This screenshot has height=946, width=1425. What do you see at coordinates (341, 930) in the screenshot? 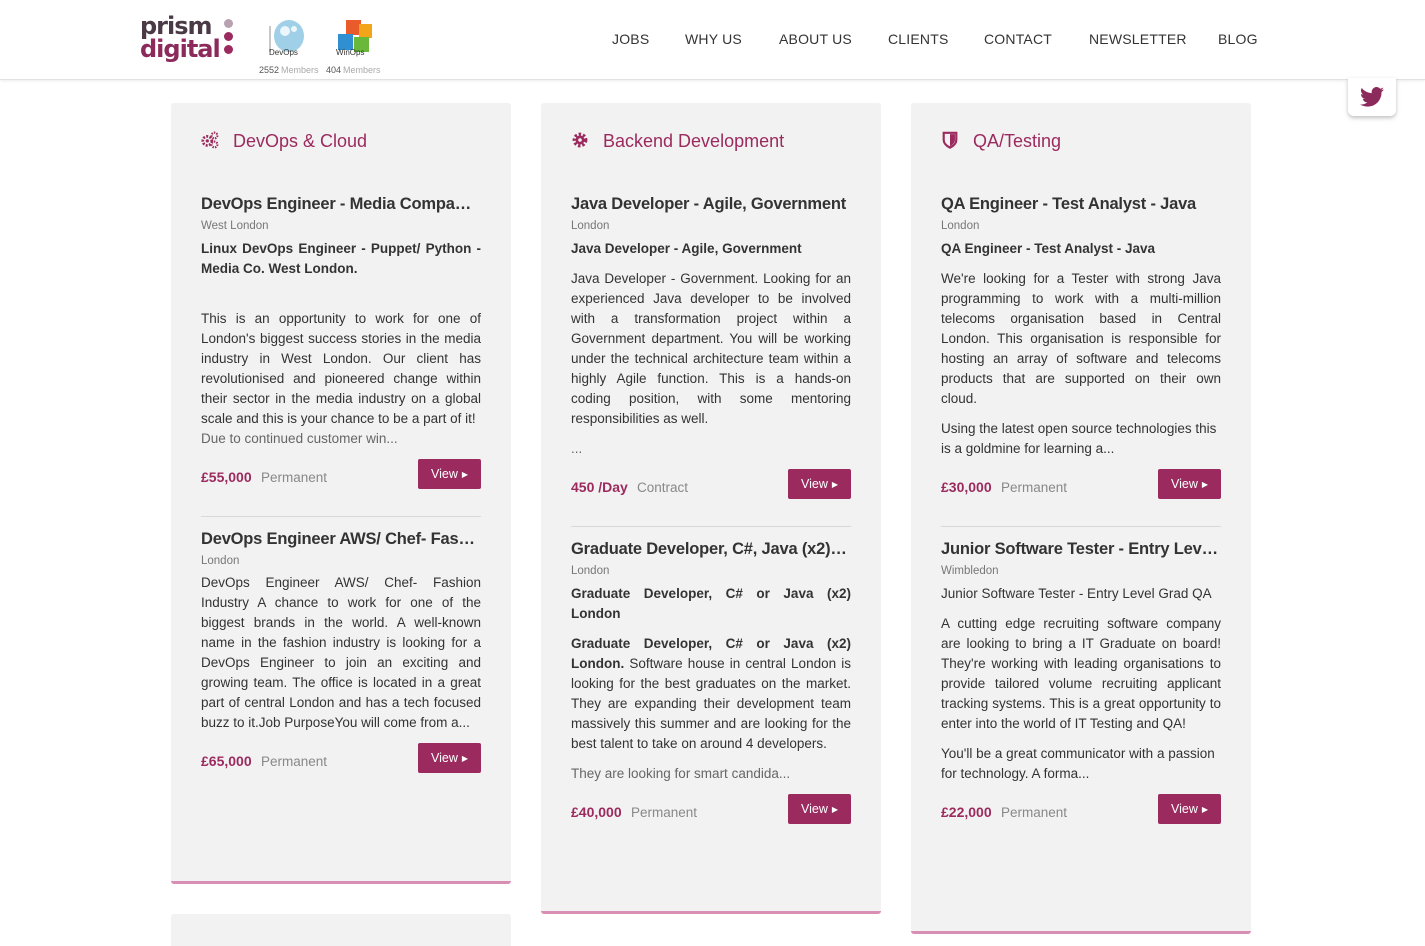
I see `category-card-partial` at bounding box center [341, 930].